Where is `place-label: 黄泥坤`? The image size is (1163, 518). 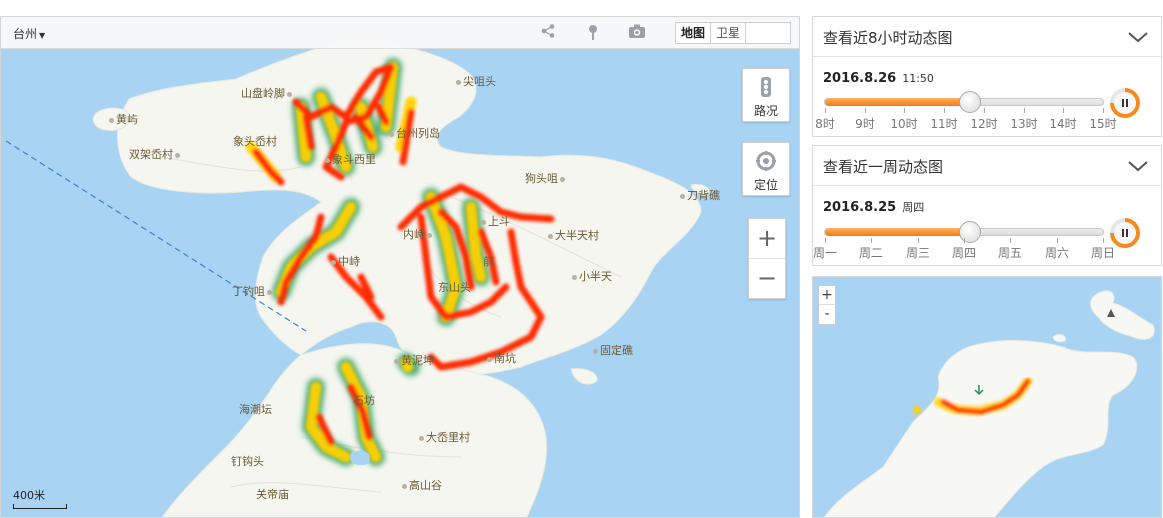 place-label: 黄泥坤 is located at coordinates (413, 360).